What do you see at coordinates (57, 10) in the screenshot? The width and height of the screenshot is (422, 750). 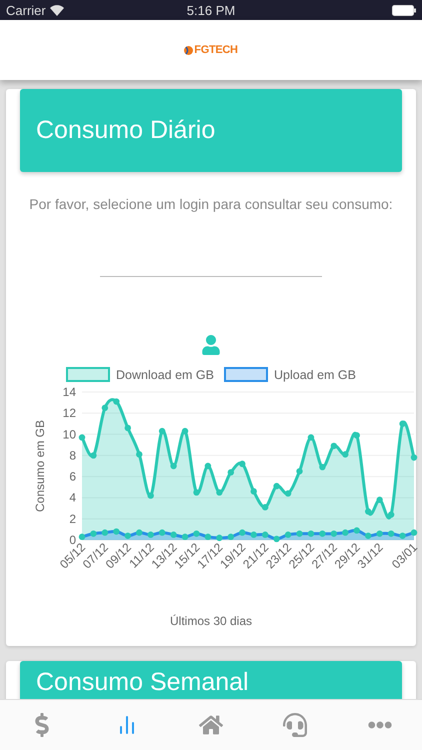 I see `wifi-icon` at bounding box center [57, 10].